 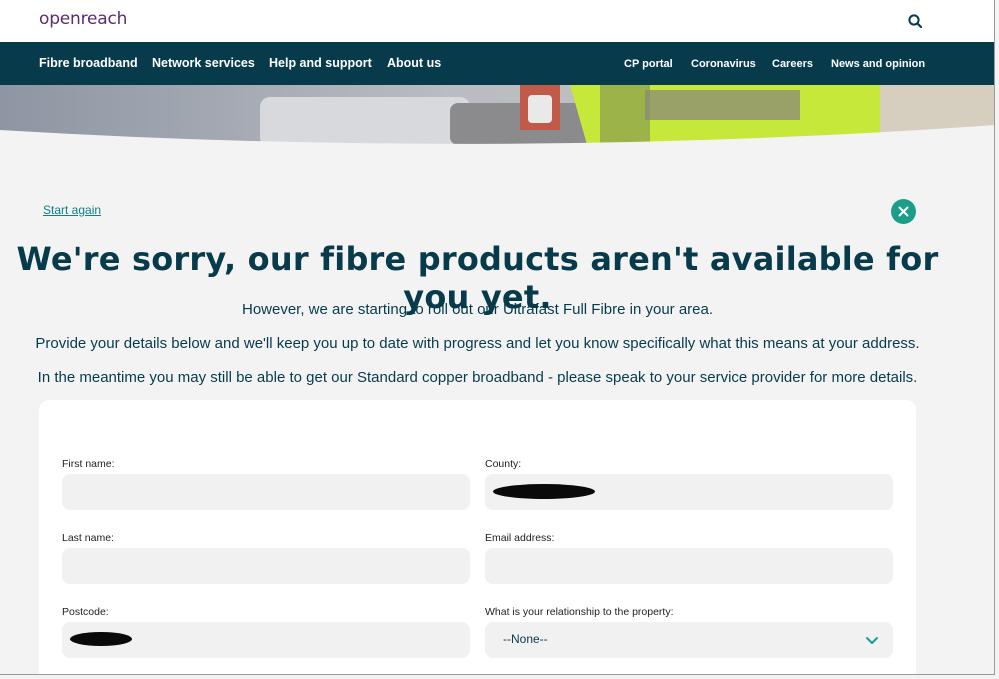 I want to click on nav-help-and-support: Help and support, so click(x=320, y=63).